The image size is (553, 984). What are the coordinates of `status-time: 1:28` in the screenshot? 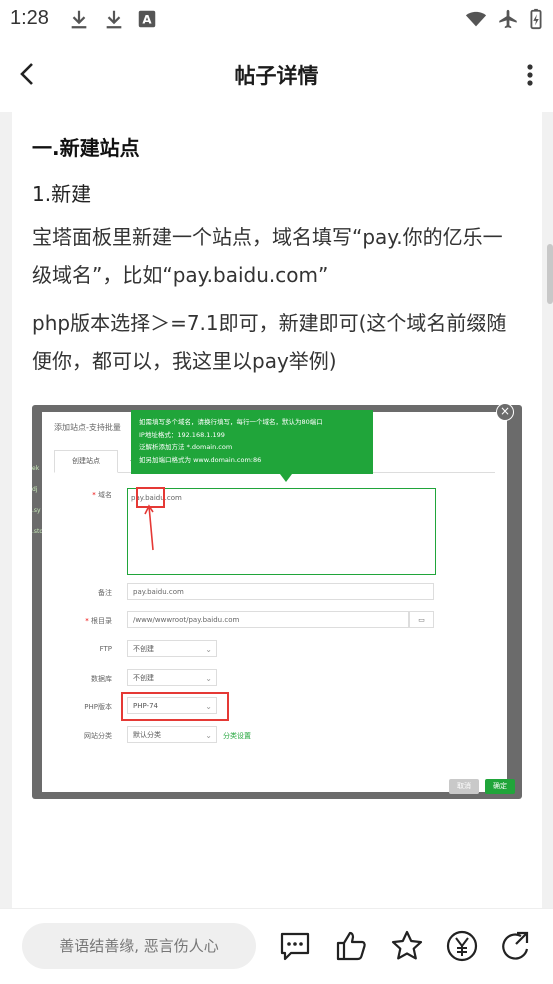 It's located at (29, 18).